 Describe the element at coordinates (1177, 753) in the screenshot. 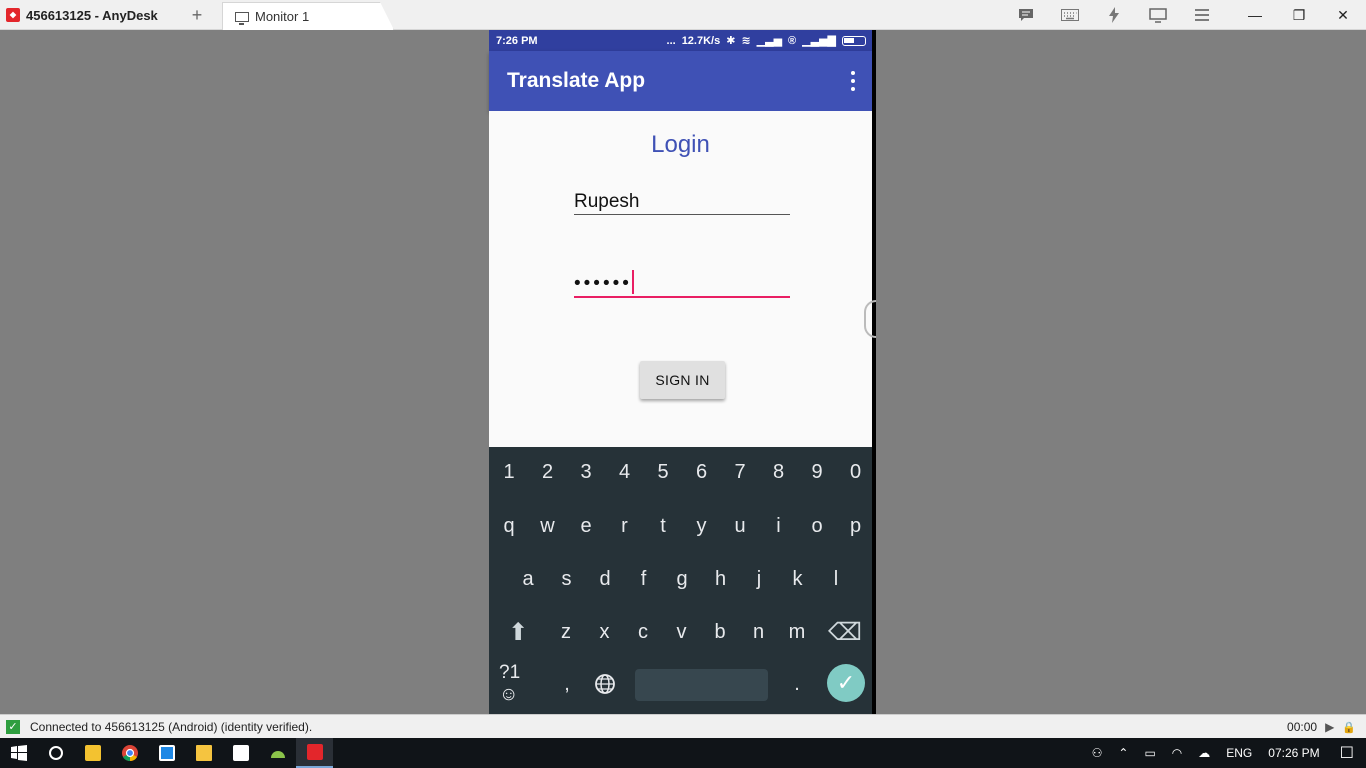

I see `wifi-tray-icon: ◠` at that location.